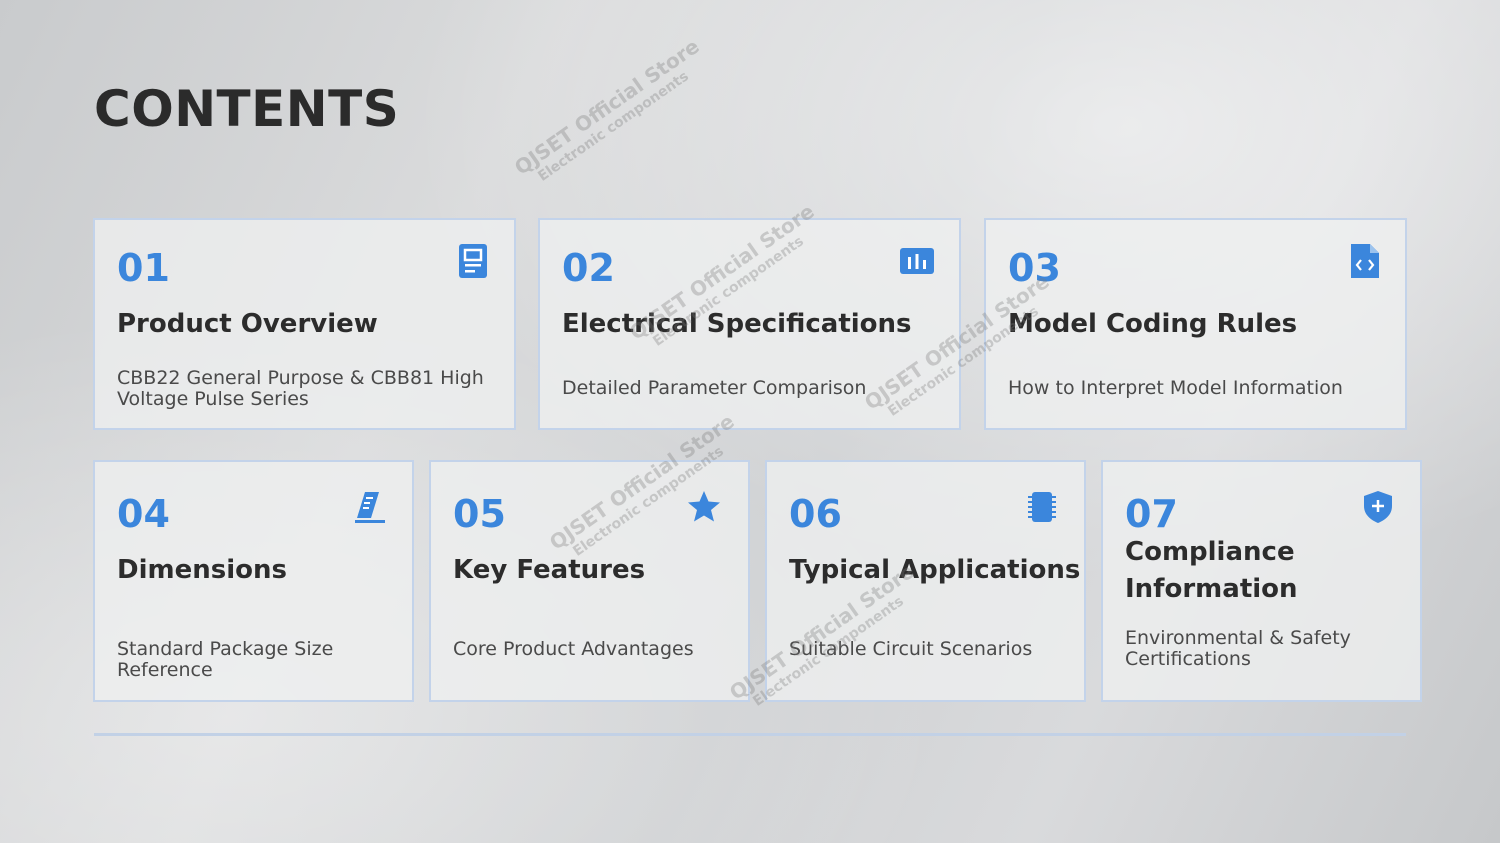 The height and width of the screenshot is (843, 1500). I want to click on card-number: 06, so click(815, 514).